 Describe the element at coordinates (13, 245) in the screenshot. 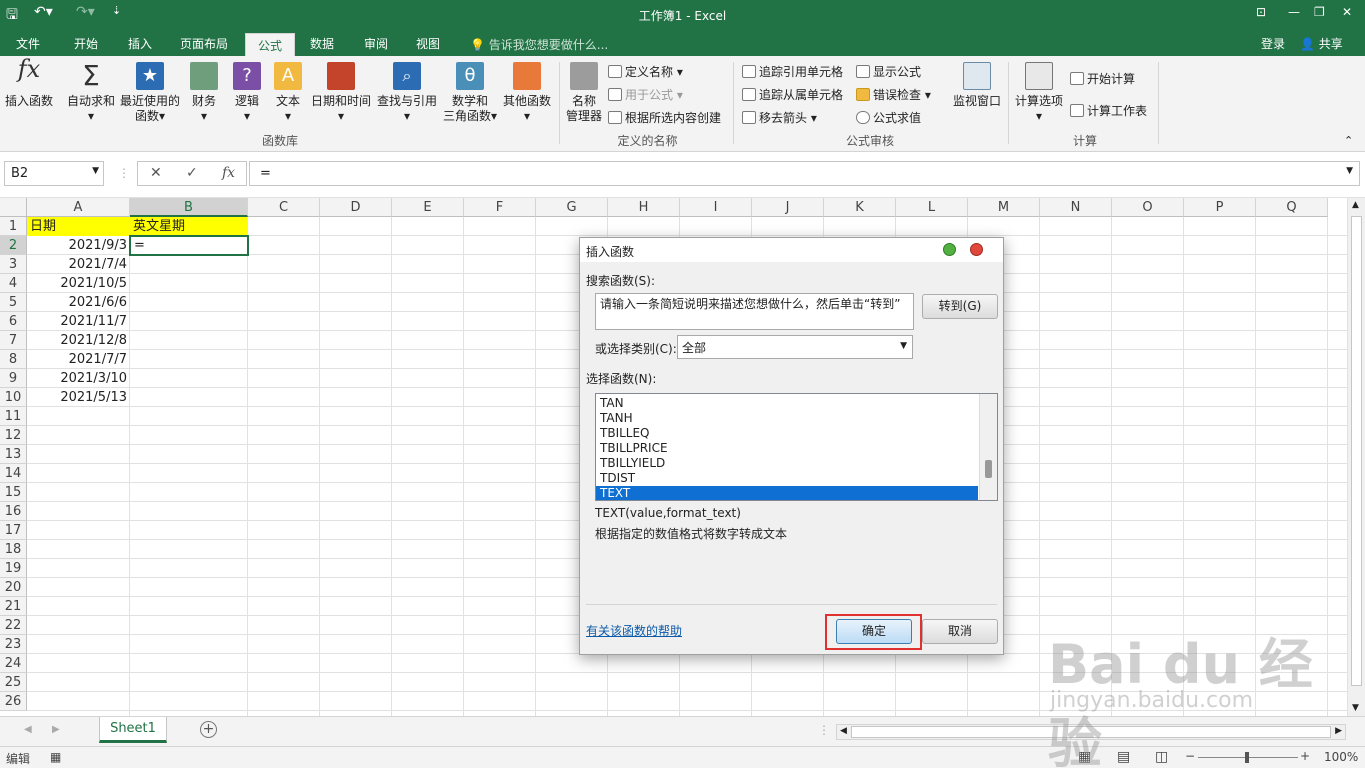

I see `row-header-2: 2` at that location.